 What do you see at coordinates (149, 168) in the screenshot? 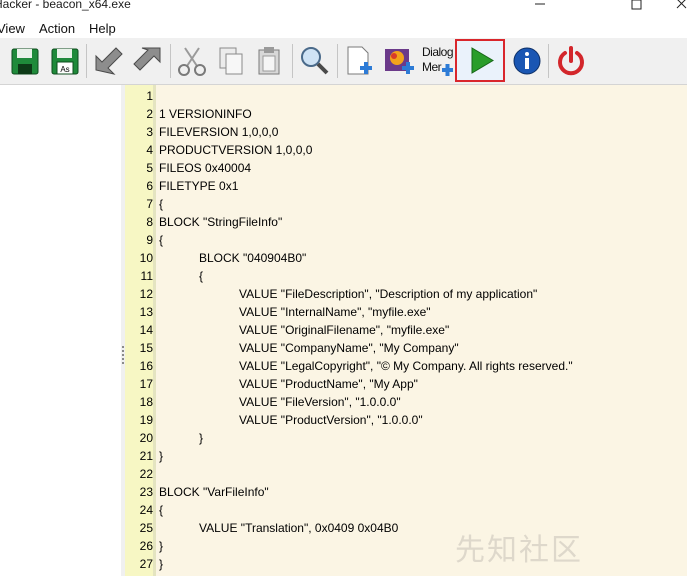
I see `line-number: 5` at bounding box center [149, 168].